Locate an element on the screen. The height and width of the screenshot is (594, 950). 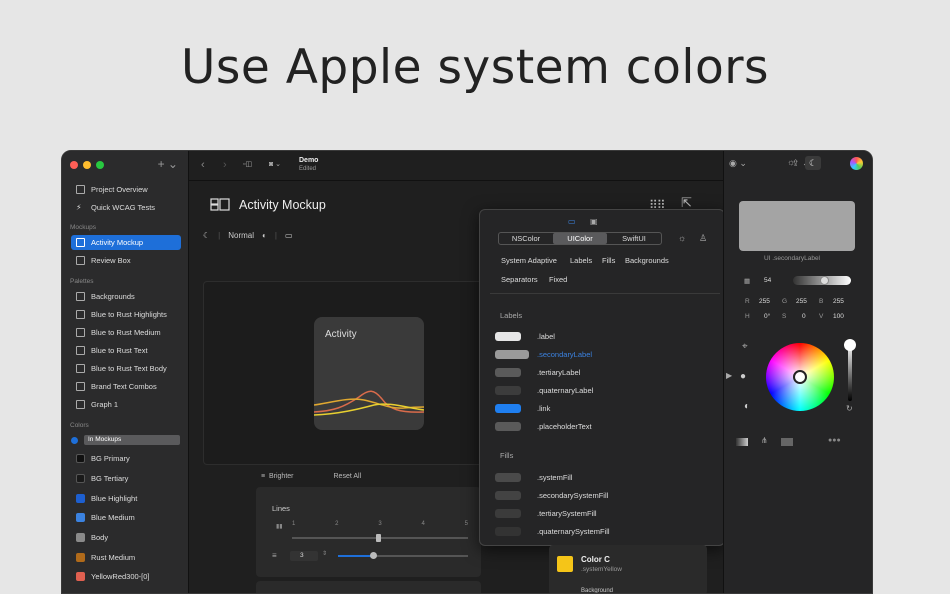
category-separators: Separators is located at coordinates (519, 279).